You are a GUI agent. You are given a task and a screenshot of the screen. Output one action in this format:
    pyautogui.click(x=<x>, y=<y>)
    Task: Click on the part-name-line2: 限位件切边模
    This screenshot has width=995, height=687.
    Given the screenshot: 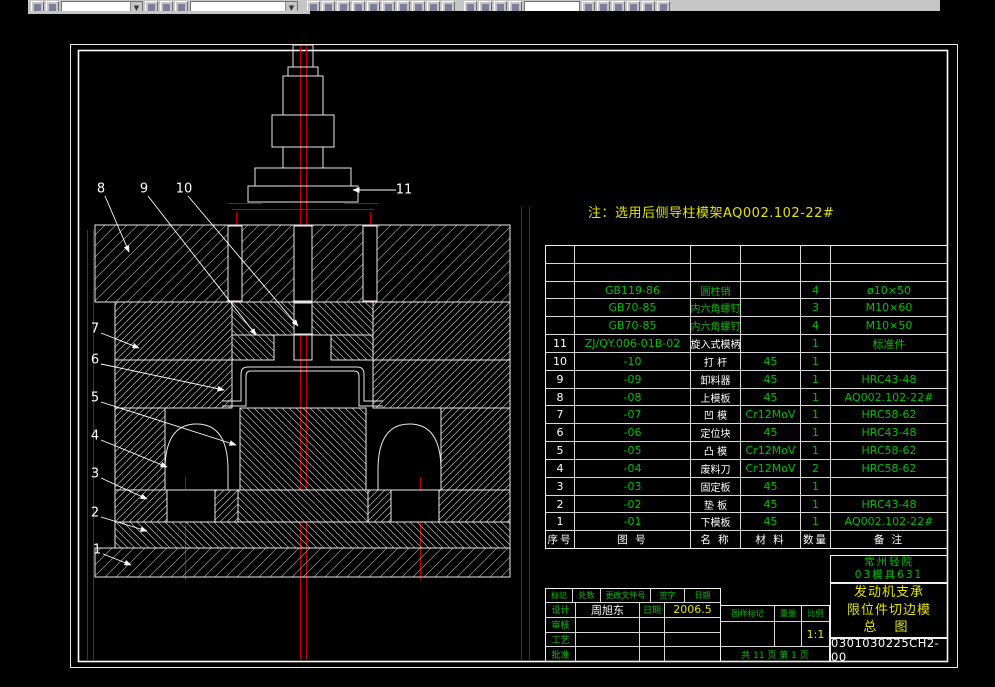 What is the action you would take?
    pyautogui.click(x=888, y=610)
    